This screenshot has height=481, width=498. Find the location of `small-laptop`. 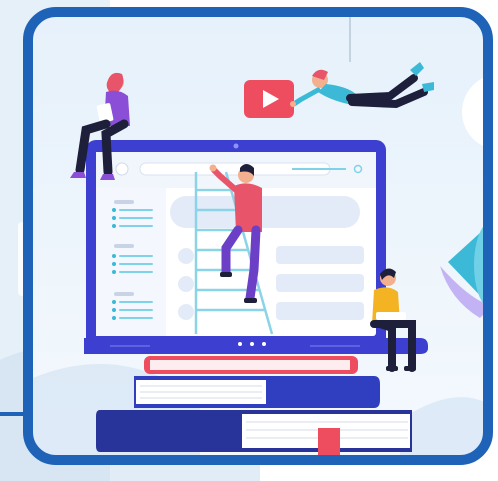

small-laptop is located at coordinates (391, 316).